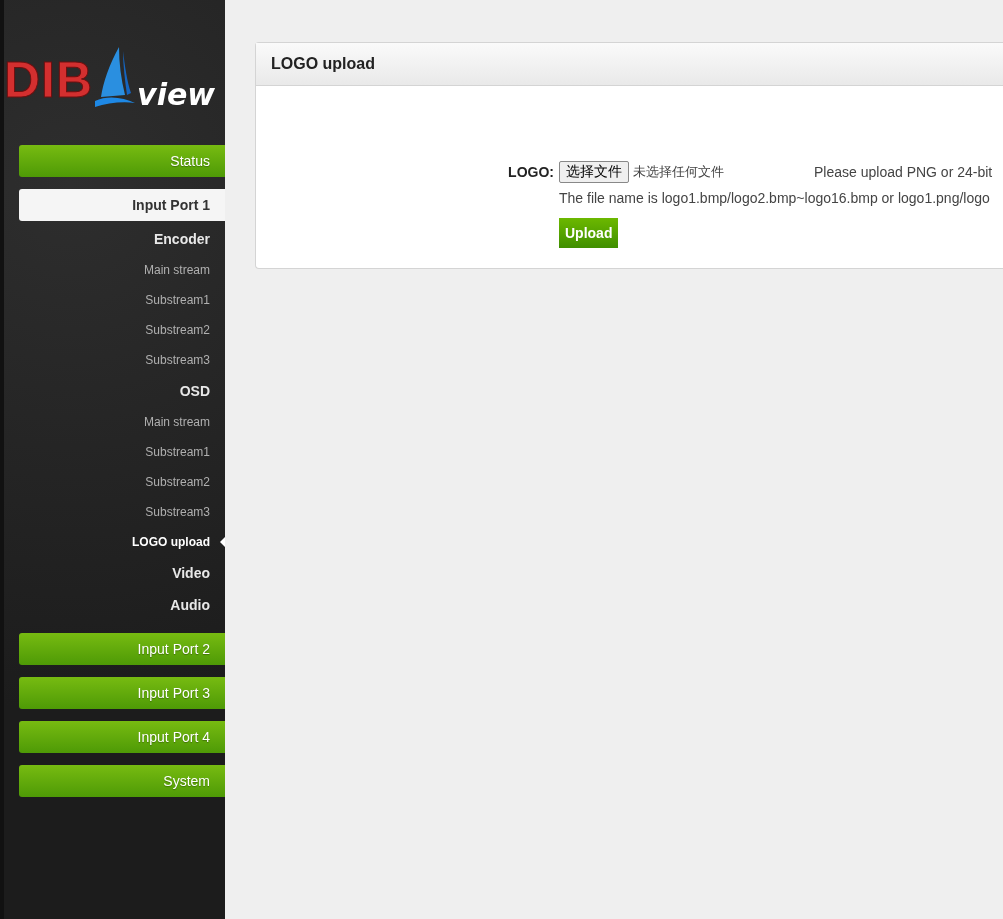 Image resolution: width=1003 pixels, height=919 pixels. I want to click on nav-heading: Encoder, so click(182, 239).